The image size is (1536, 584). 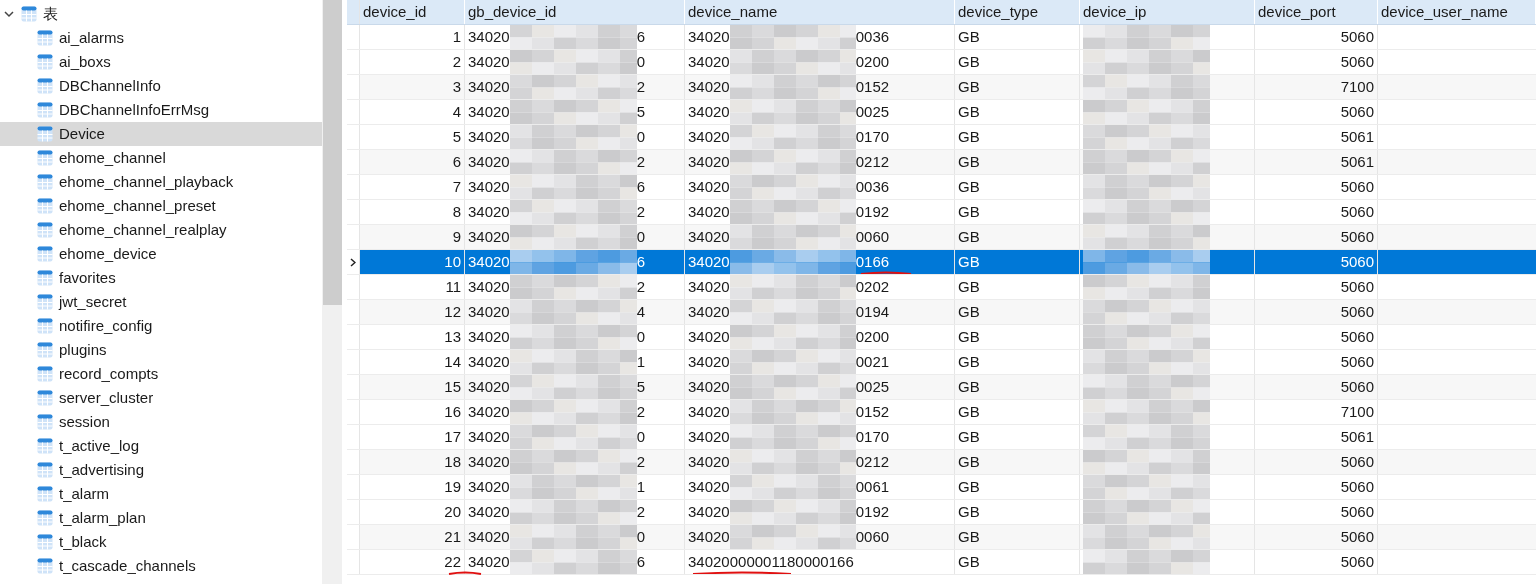 What do you see at coordinates (9, 14) in the screenshot?
I see `chevron-icon` at bounding box center [9, 14].